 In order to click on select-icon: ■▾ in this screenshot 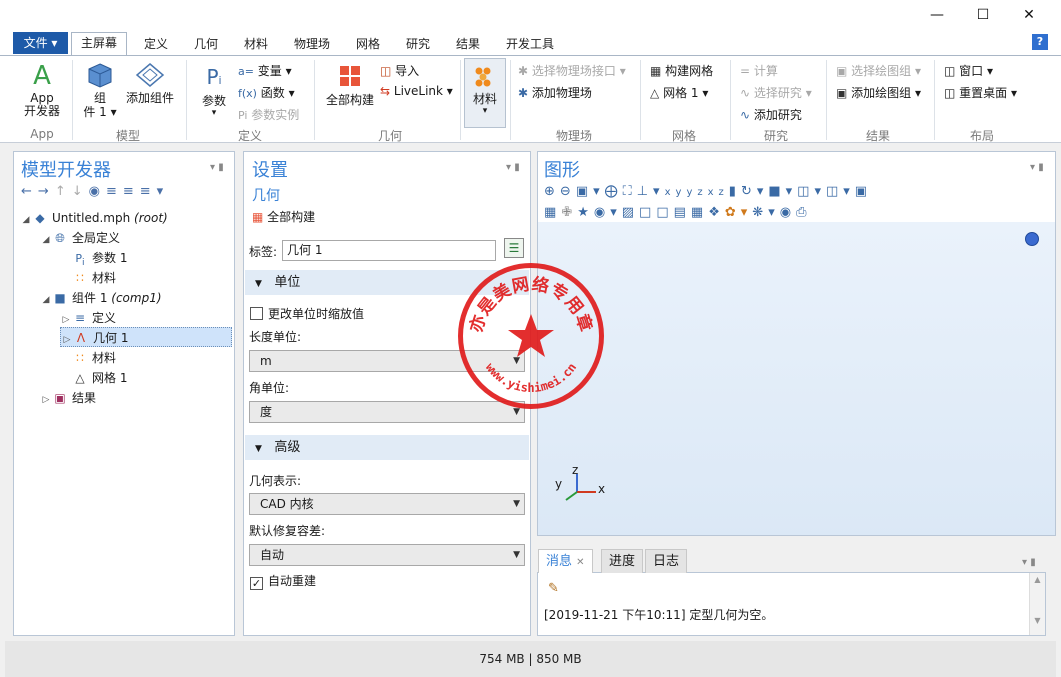, I will do `click(782, 191)`.